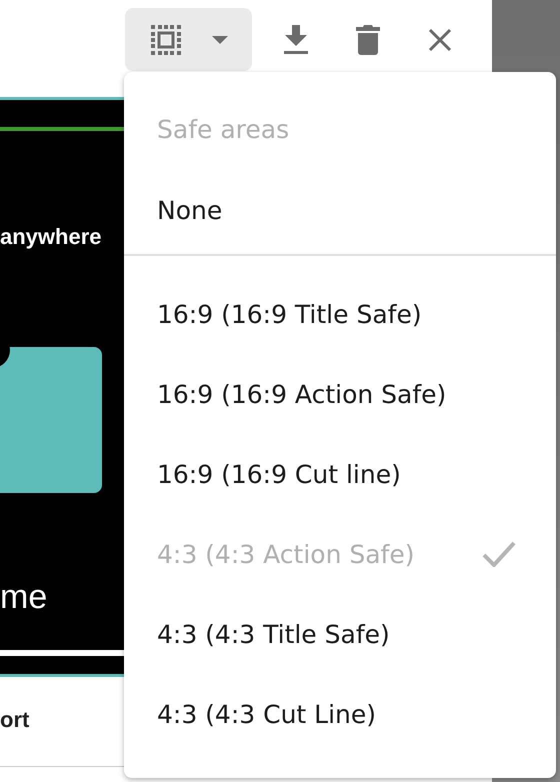  I want to click on menu-item: 4:3 (4:3 Title Safe), so click(340, 634).